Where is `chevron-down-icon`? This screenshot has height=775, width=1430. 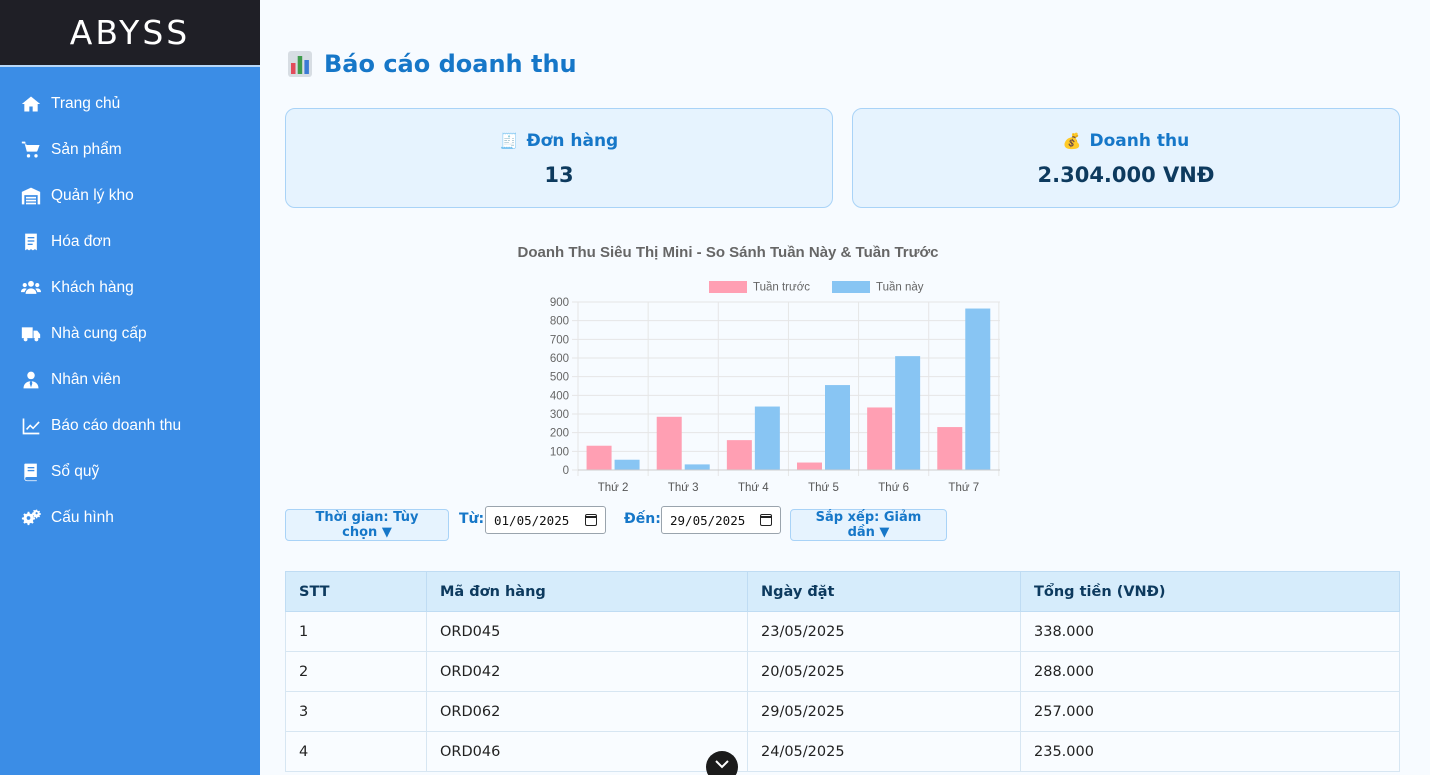
chevron-down-icon is located at coordinates (722, 764).